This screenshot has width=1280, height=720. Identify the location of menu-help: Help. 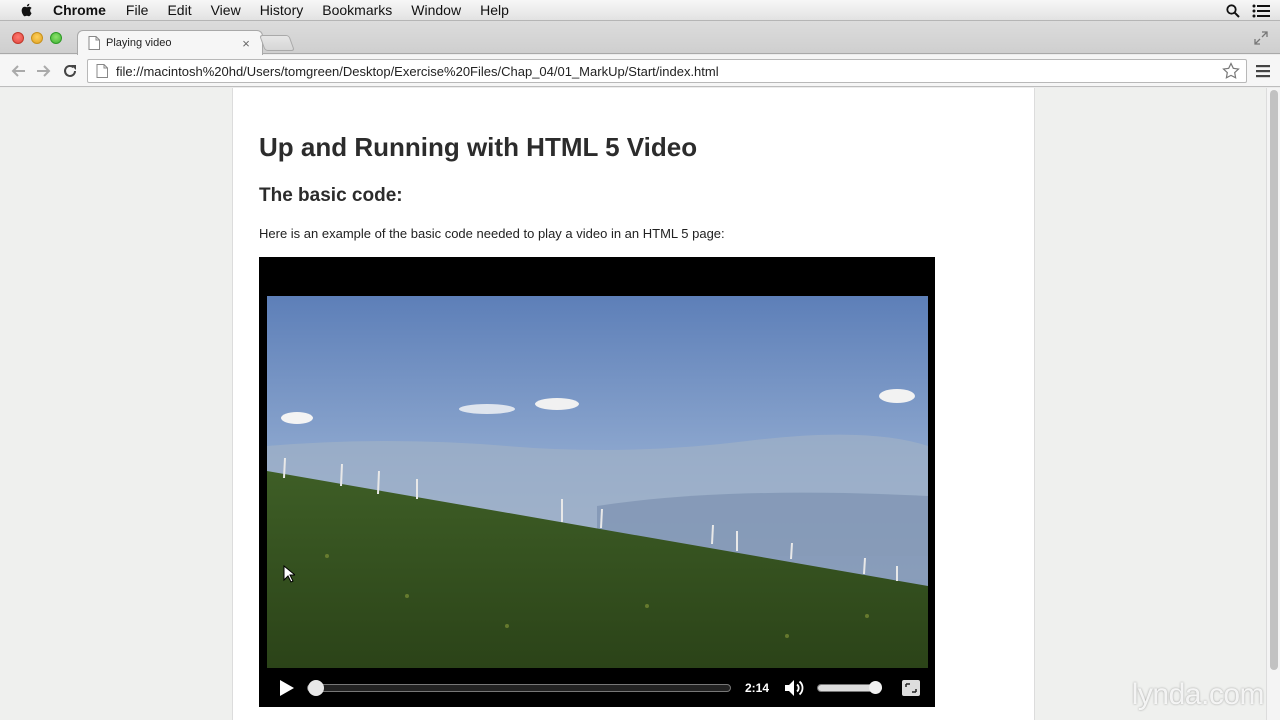
(494, 10).